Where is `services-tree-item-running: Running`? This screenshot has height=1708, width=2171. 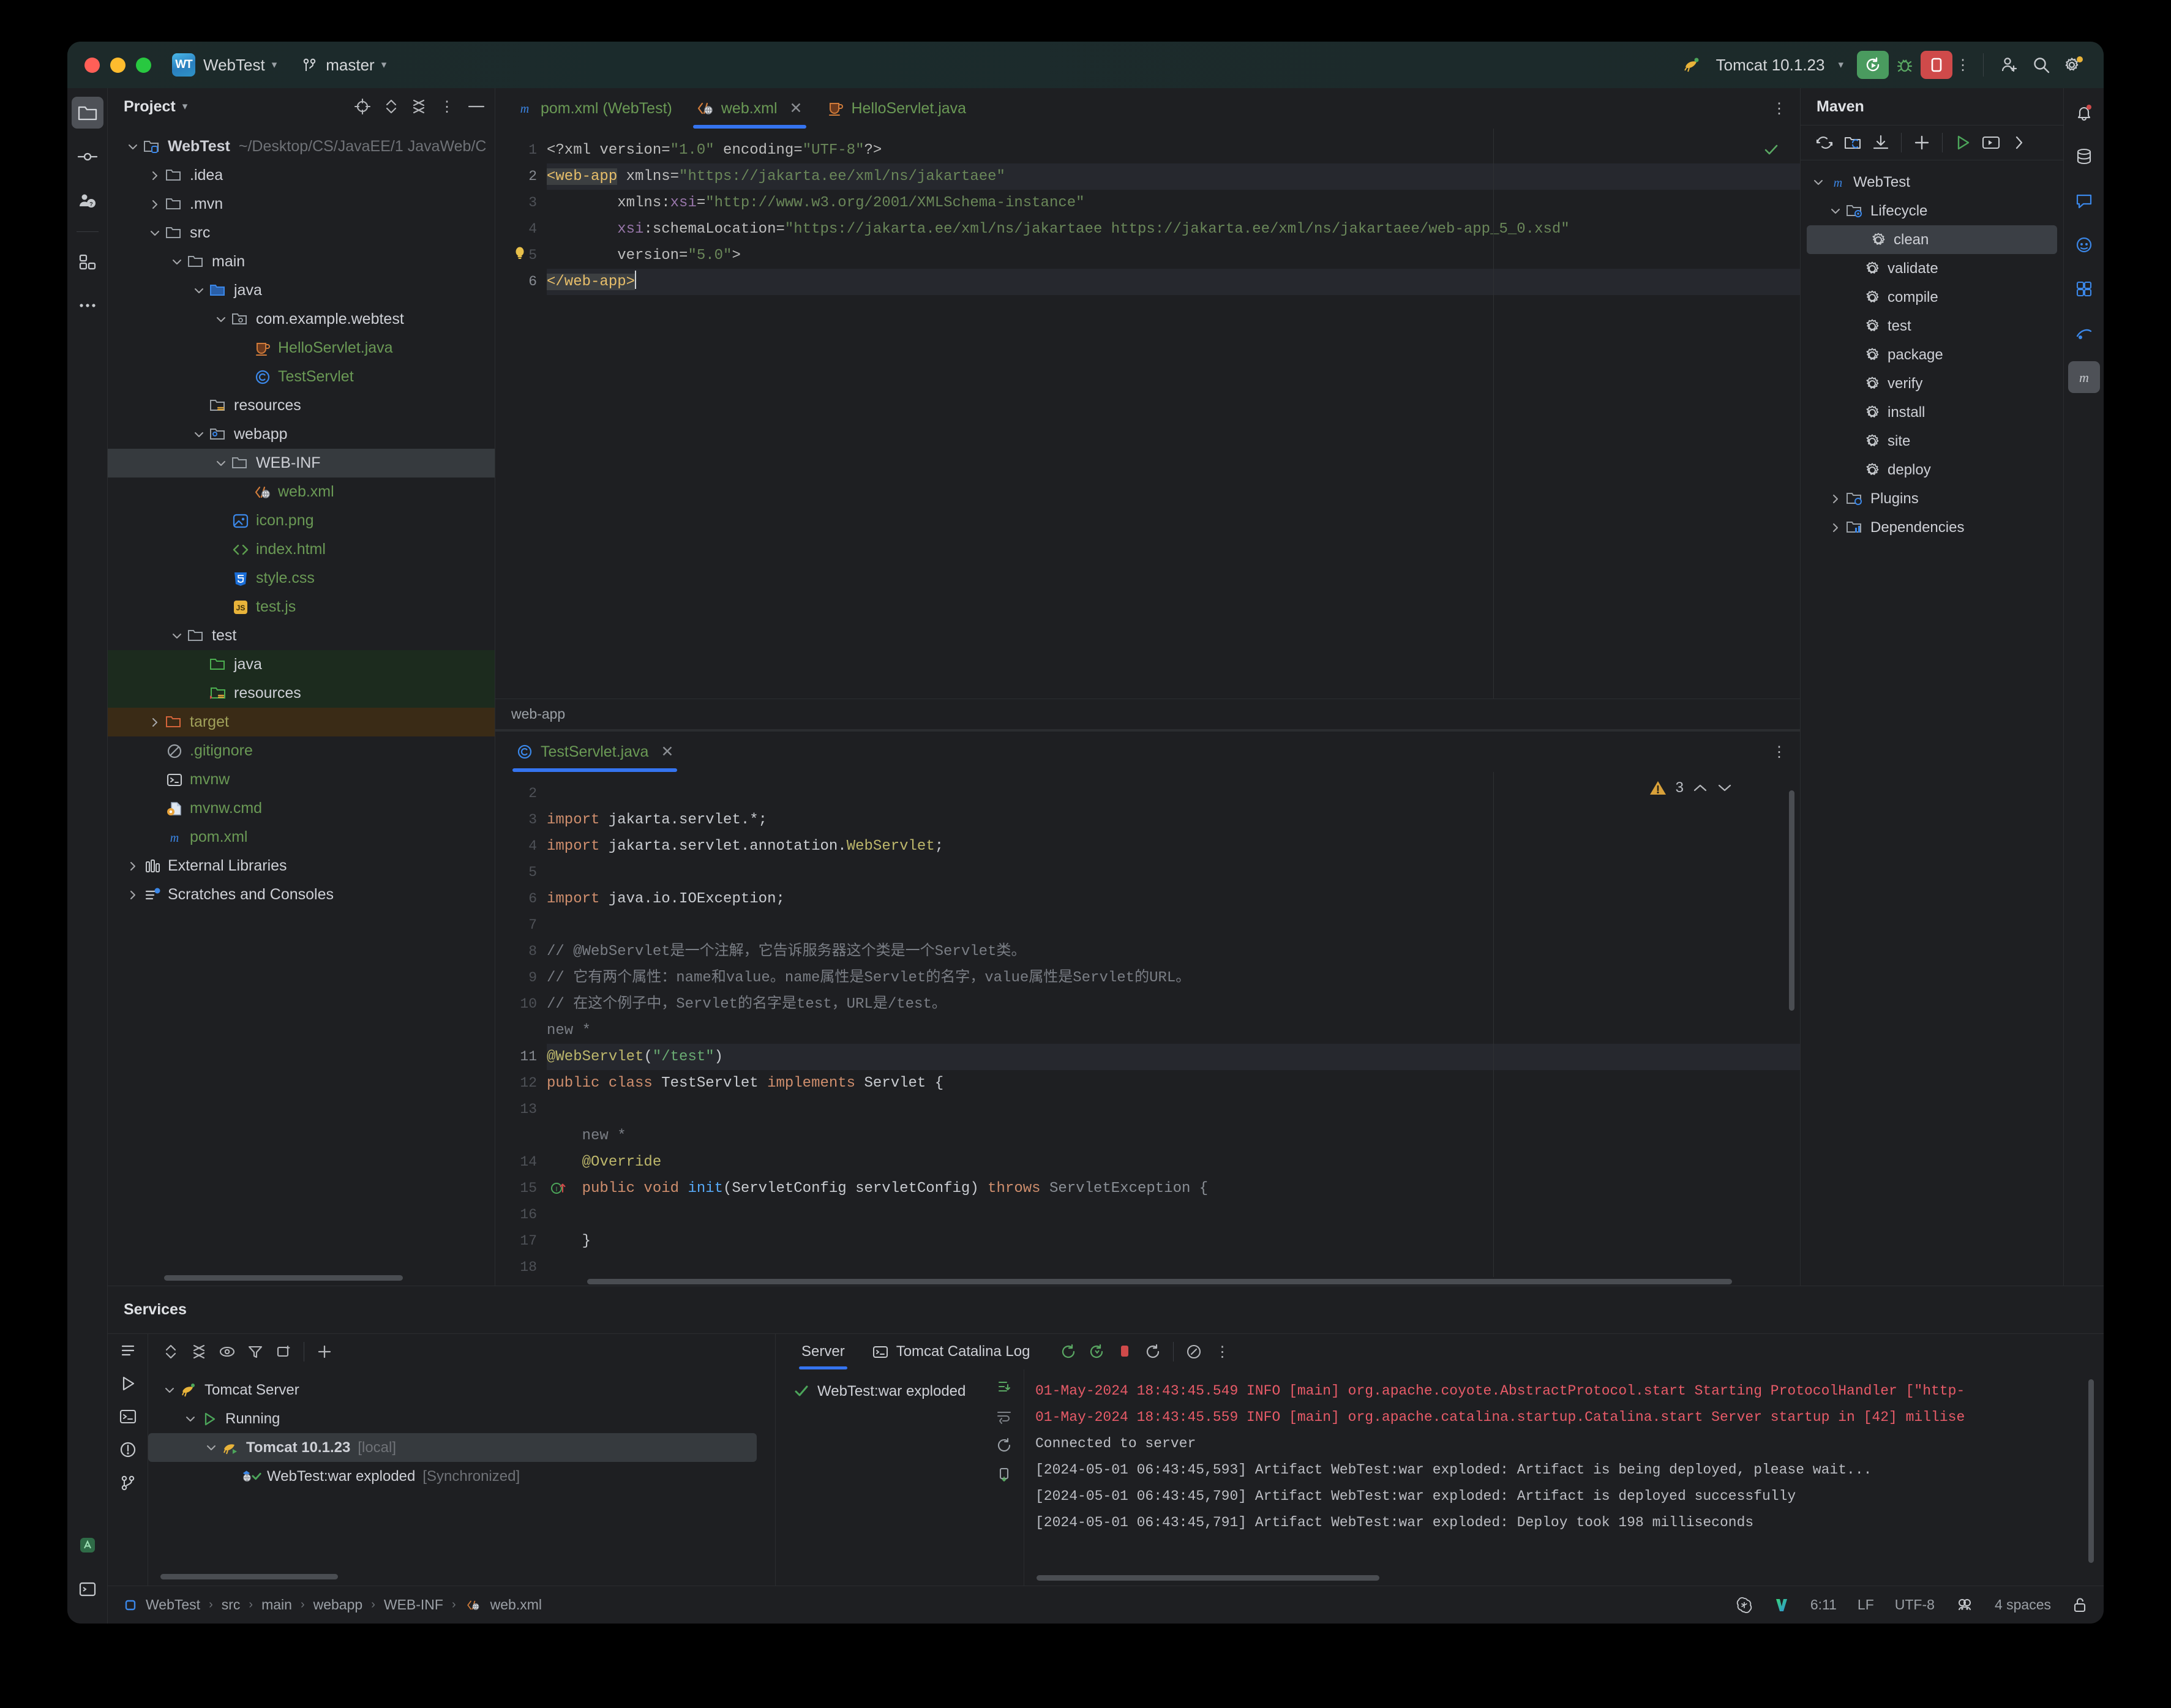
services-tree-item-running: Running is located at coordinates (461, 1418).